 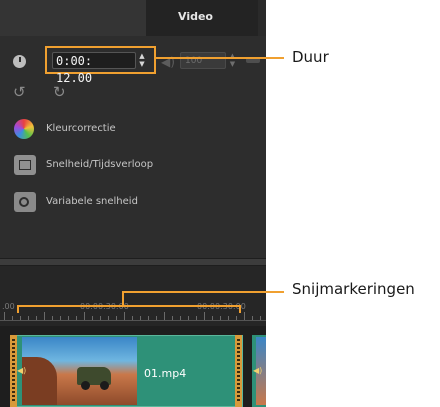 What do you see at coordinates (25, 165) in the screenshot?
I see `speed-icon` at bounding box center [25, 165].